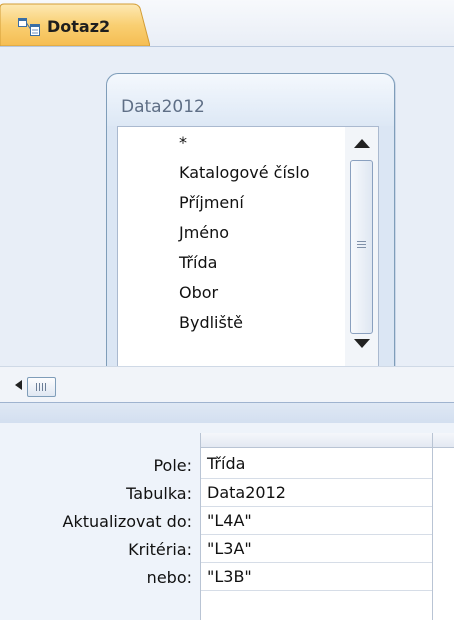 This screenshot has width=454, height=620. Describe the element at coordinates (250, 100) in the screenshot. I see `table-box-header: Data2012` at that location.